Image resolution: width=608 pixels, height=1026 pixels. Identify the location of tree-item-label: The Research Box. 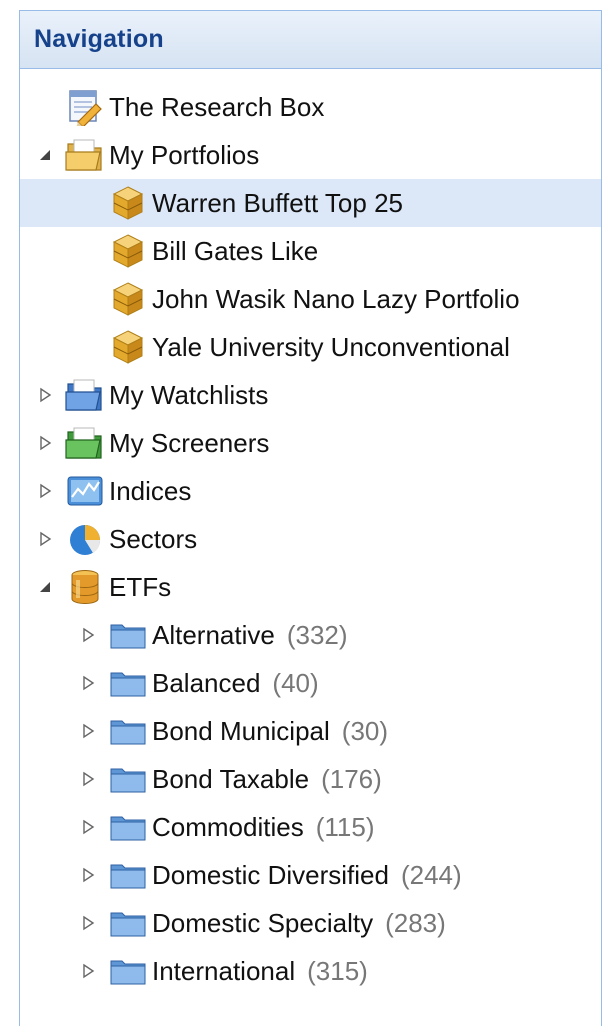
(217, 106).